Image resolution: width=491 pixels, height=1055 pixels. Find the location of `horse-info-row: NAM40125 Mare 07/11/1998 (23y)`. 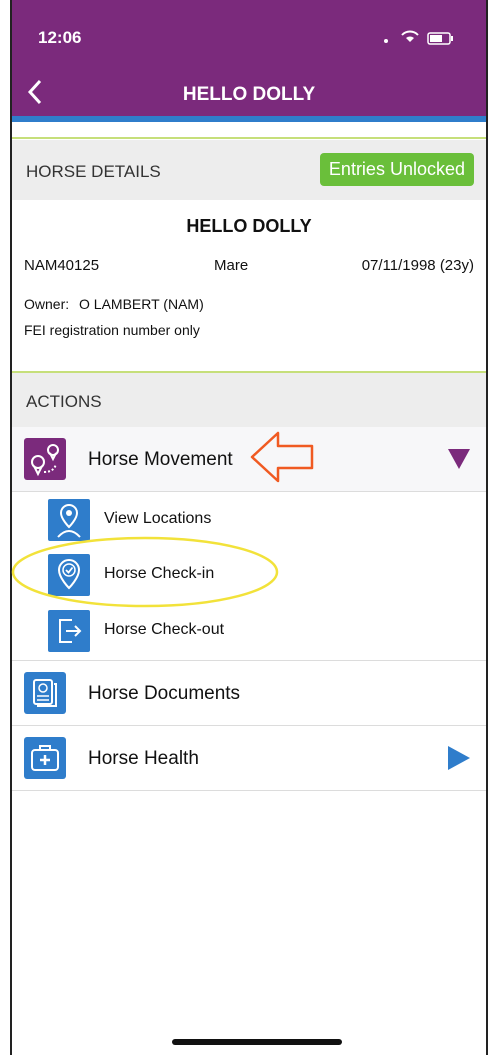

horse-info-row: NAM40125 Mare 07/11/1998 (23y) is located at coordinates (249, 265).